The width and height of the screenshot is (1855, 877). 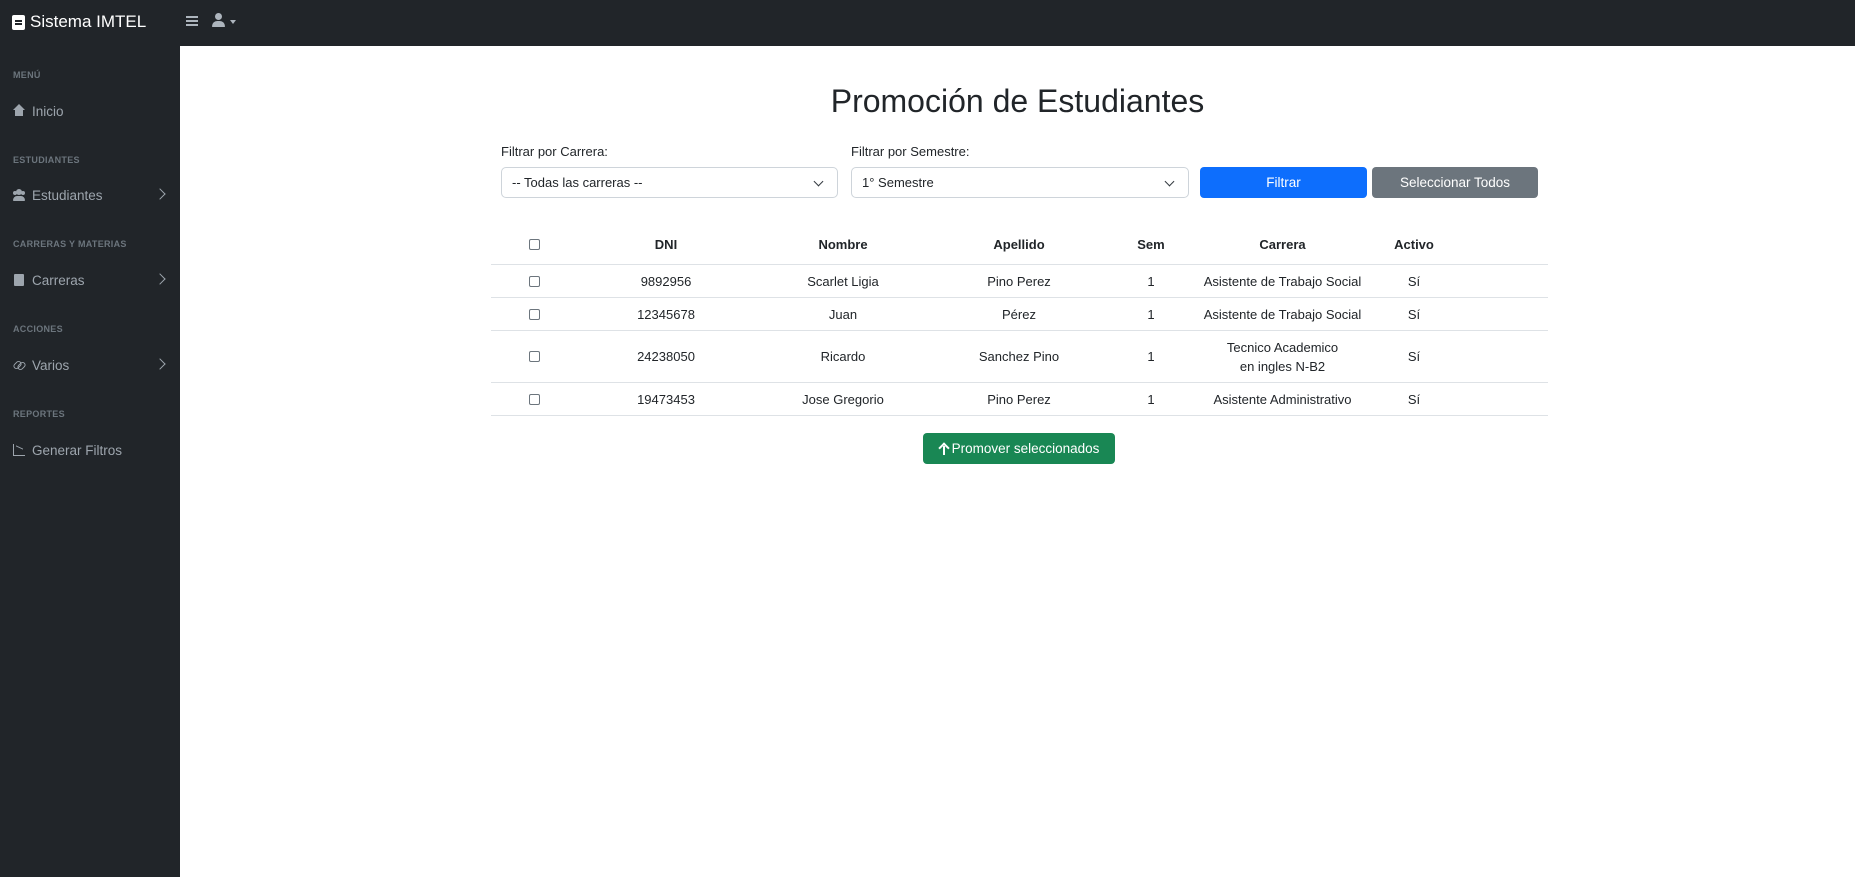 What do you see at coordinates (1282, 244) in the screenshot?
I see `column-header: Carrera` at bounding box center [1282, 244].